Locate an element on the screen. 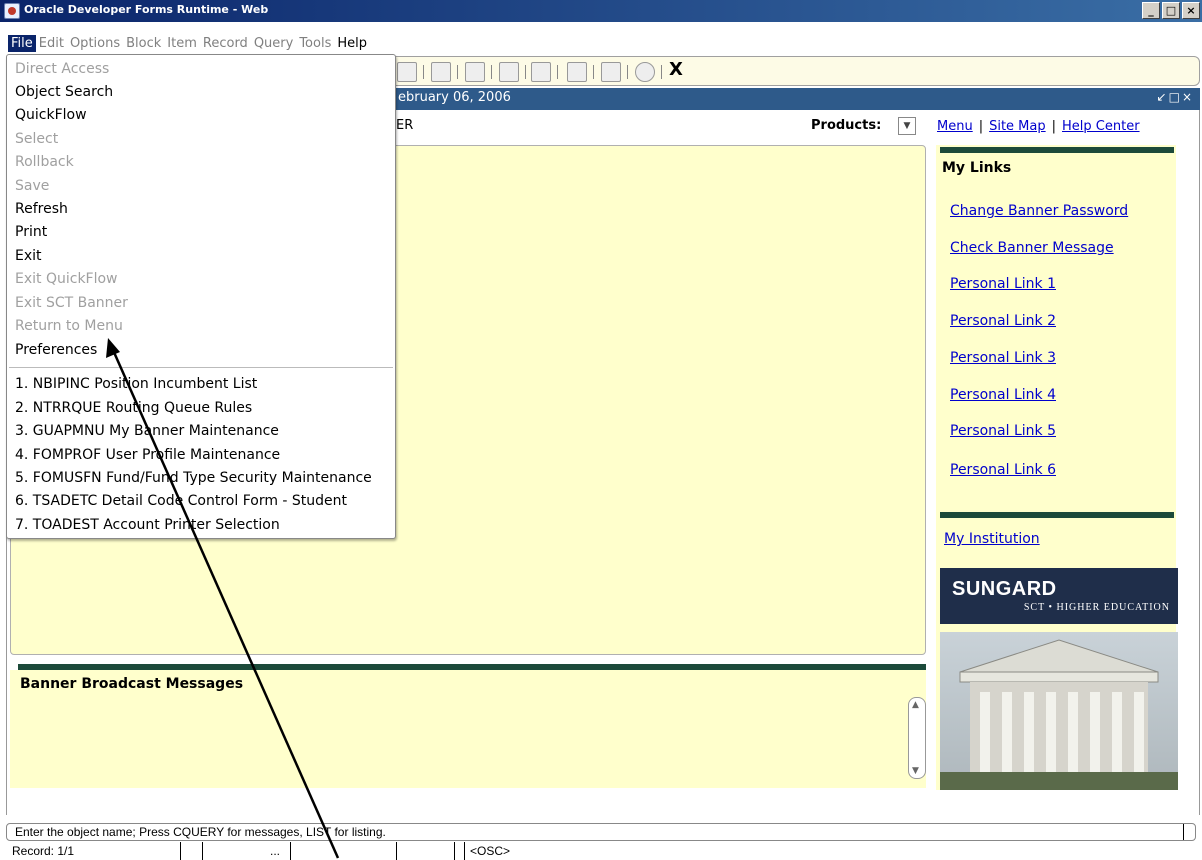 The height and width of the screenshot is (860, 1202). logo-tagline: SCT • HIGHER EDUCATION is located at coordinates (1096, 607).